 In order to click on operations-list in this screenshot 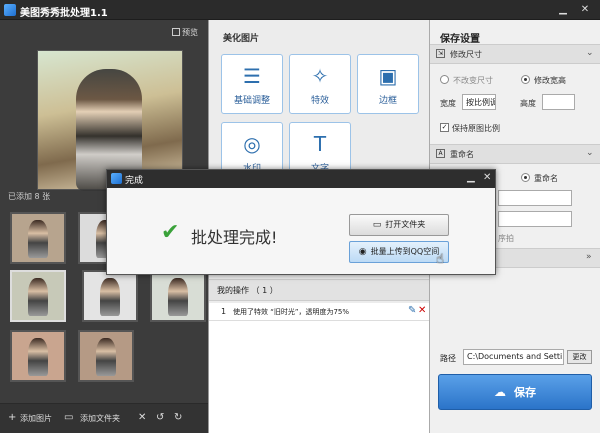, I will do `click(319, 377)`.